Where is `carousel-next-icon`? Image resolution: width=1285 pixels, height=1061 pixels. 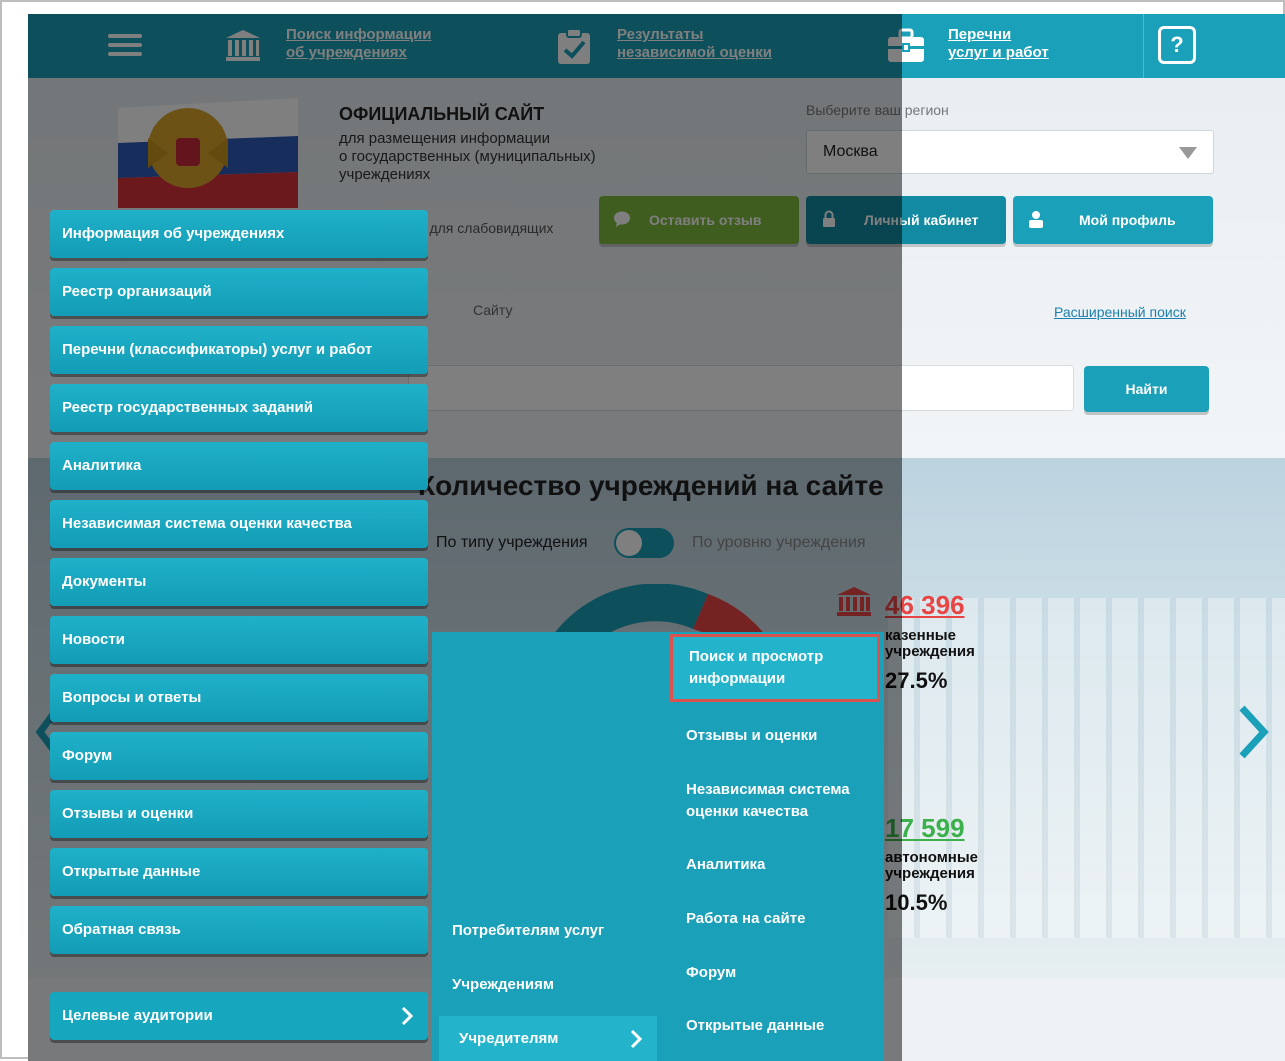 carousel-next-icon is located at coordinates (1252, 732).